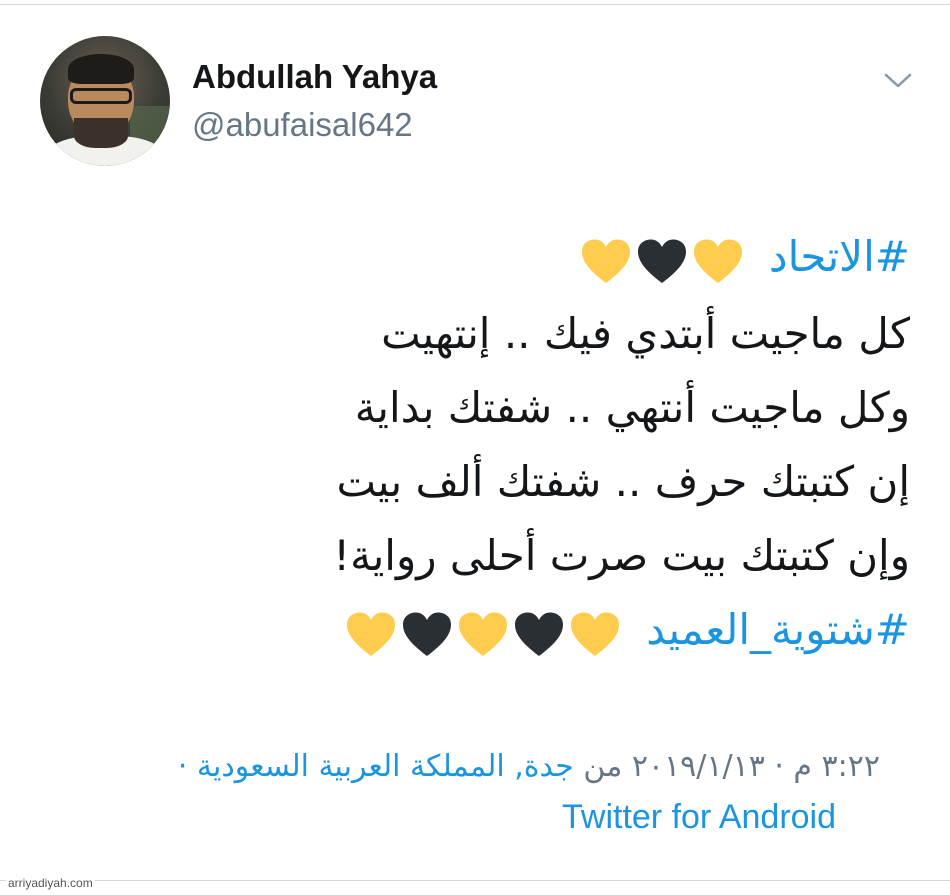  I want to click on tweet-line-hashtag-1: #الاتحاد, so click(600, 258).